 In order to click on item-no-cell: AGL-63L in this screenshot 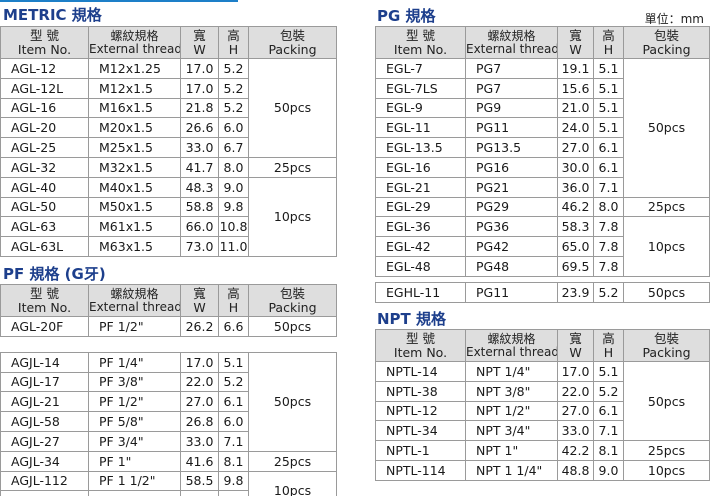, I will do `click(44, 246)`.